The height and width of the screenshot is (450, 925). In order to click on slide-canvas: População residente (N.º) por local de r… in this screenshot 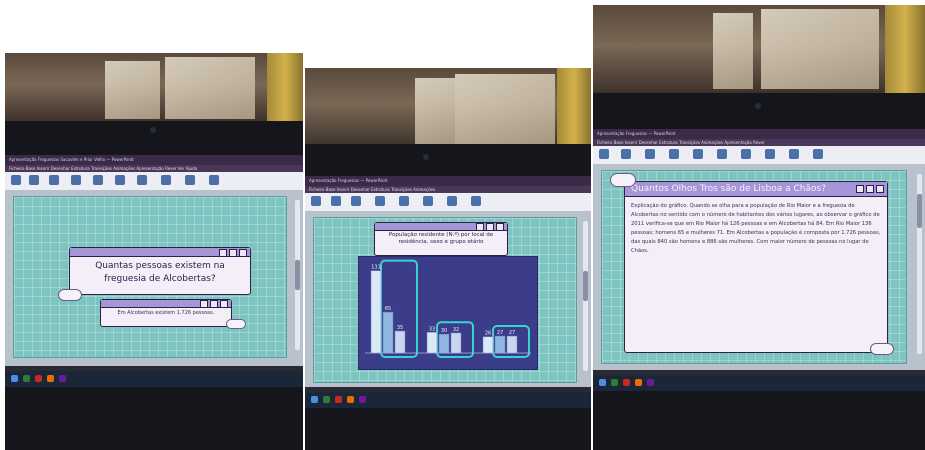, I will do `click(448, 301)`.